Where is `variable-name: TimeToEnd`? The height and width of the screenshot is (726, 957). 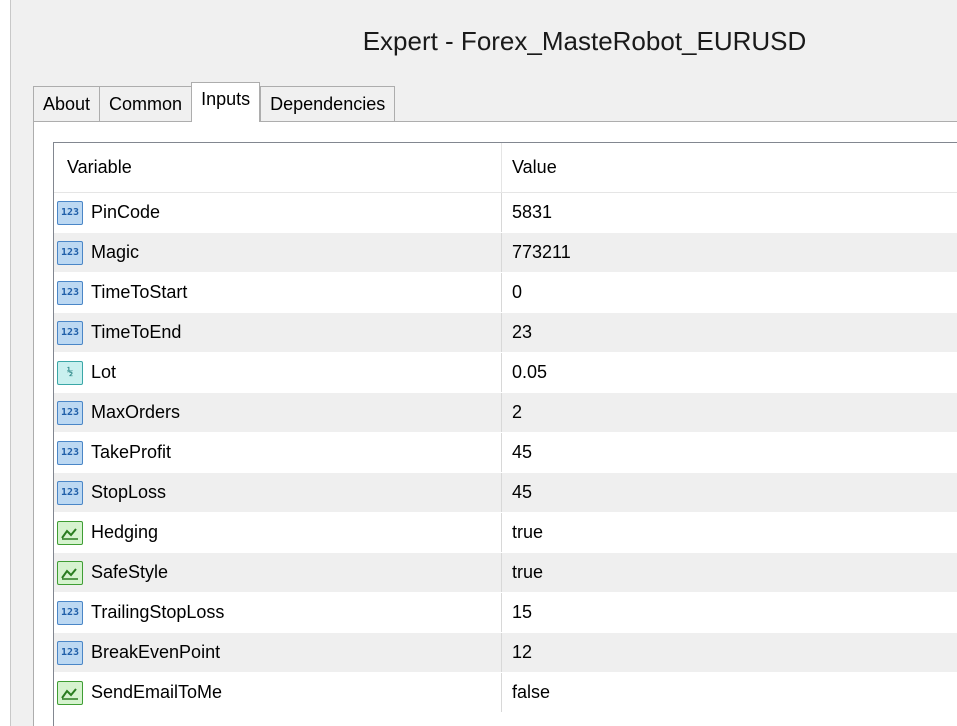
variable-name: TimeToEnd is located at coordinates (136, 332).